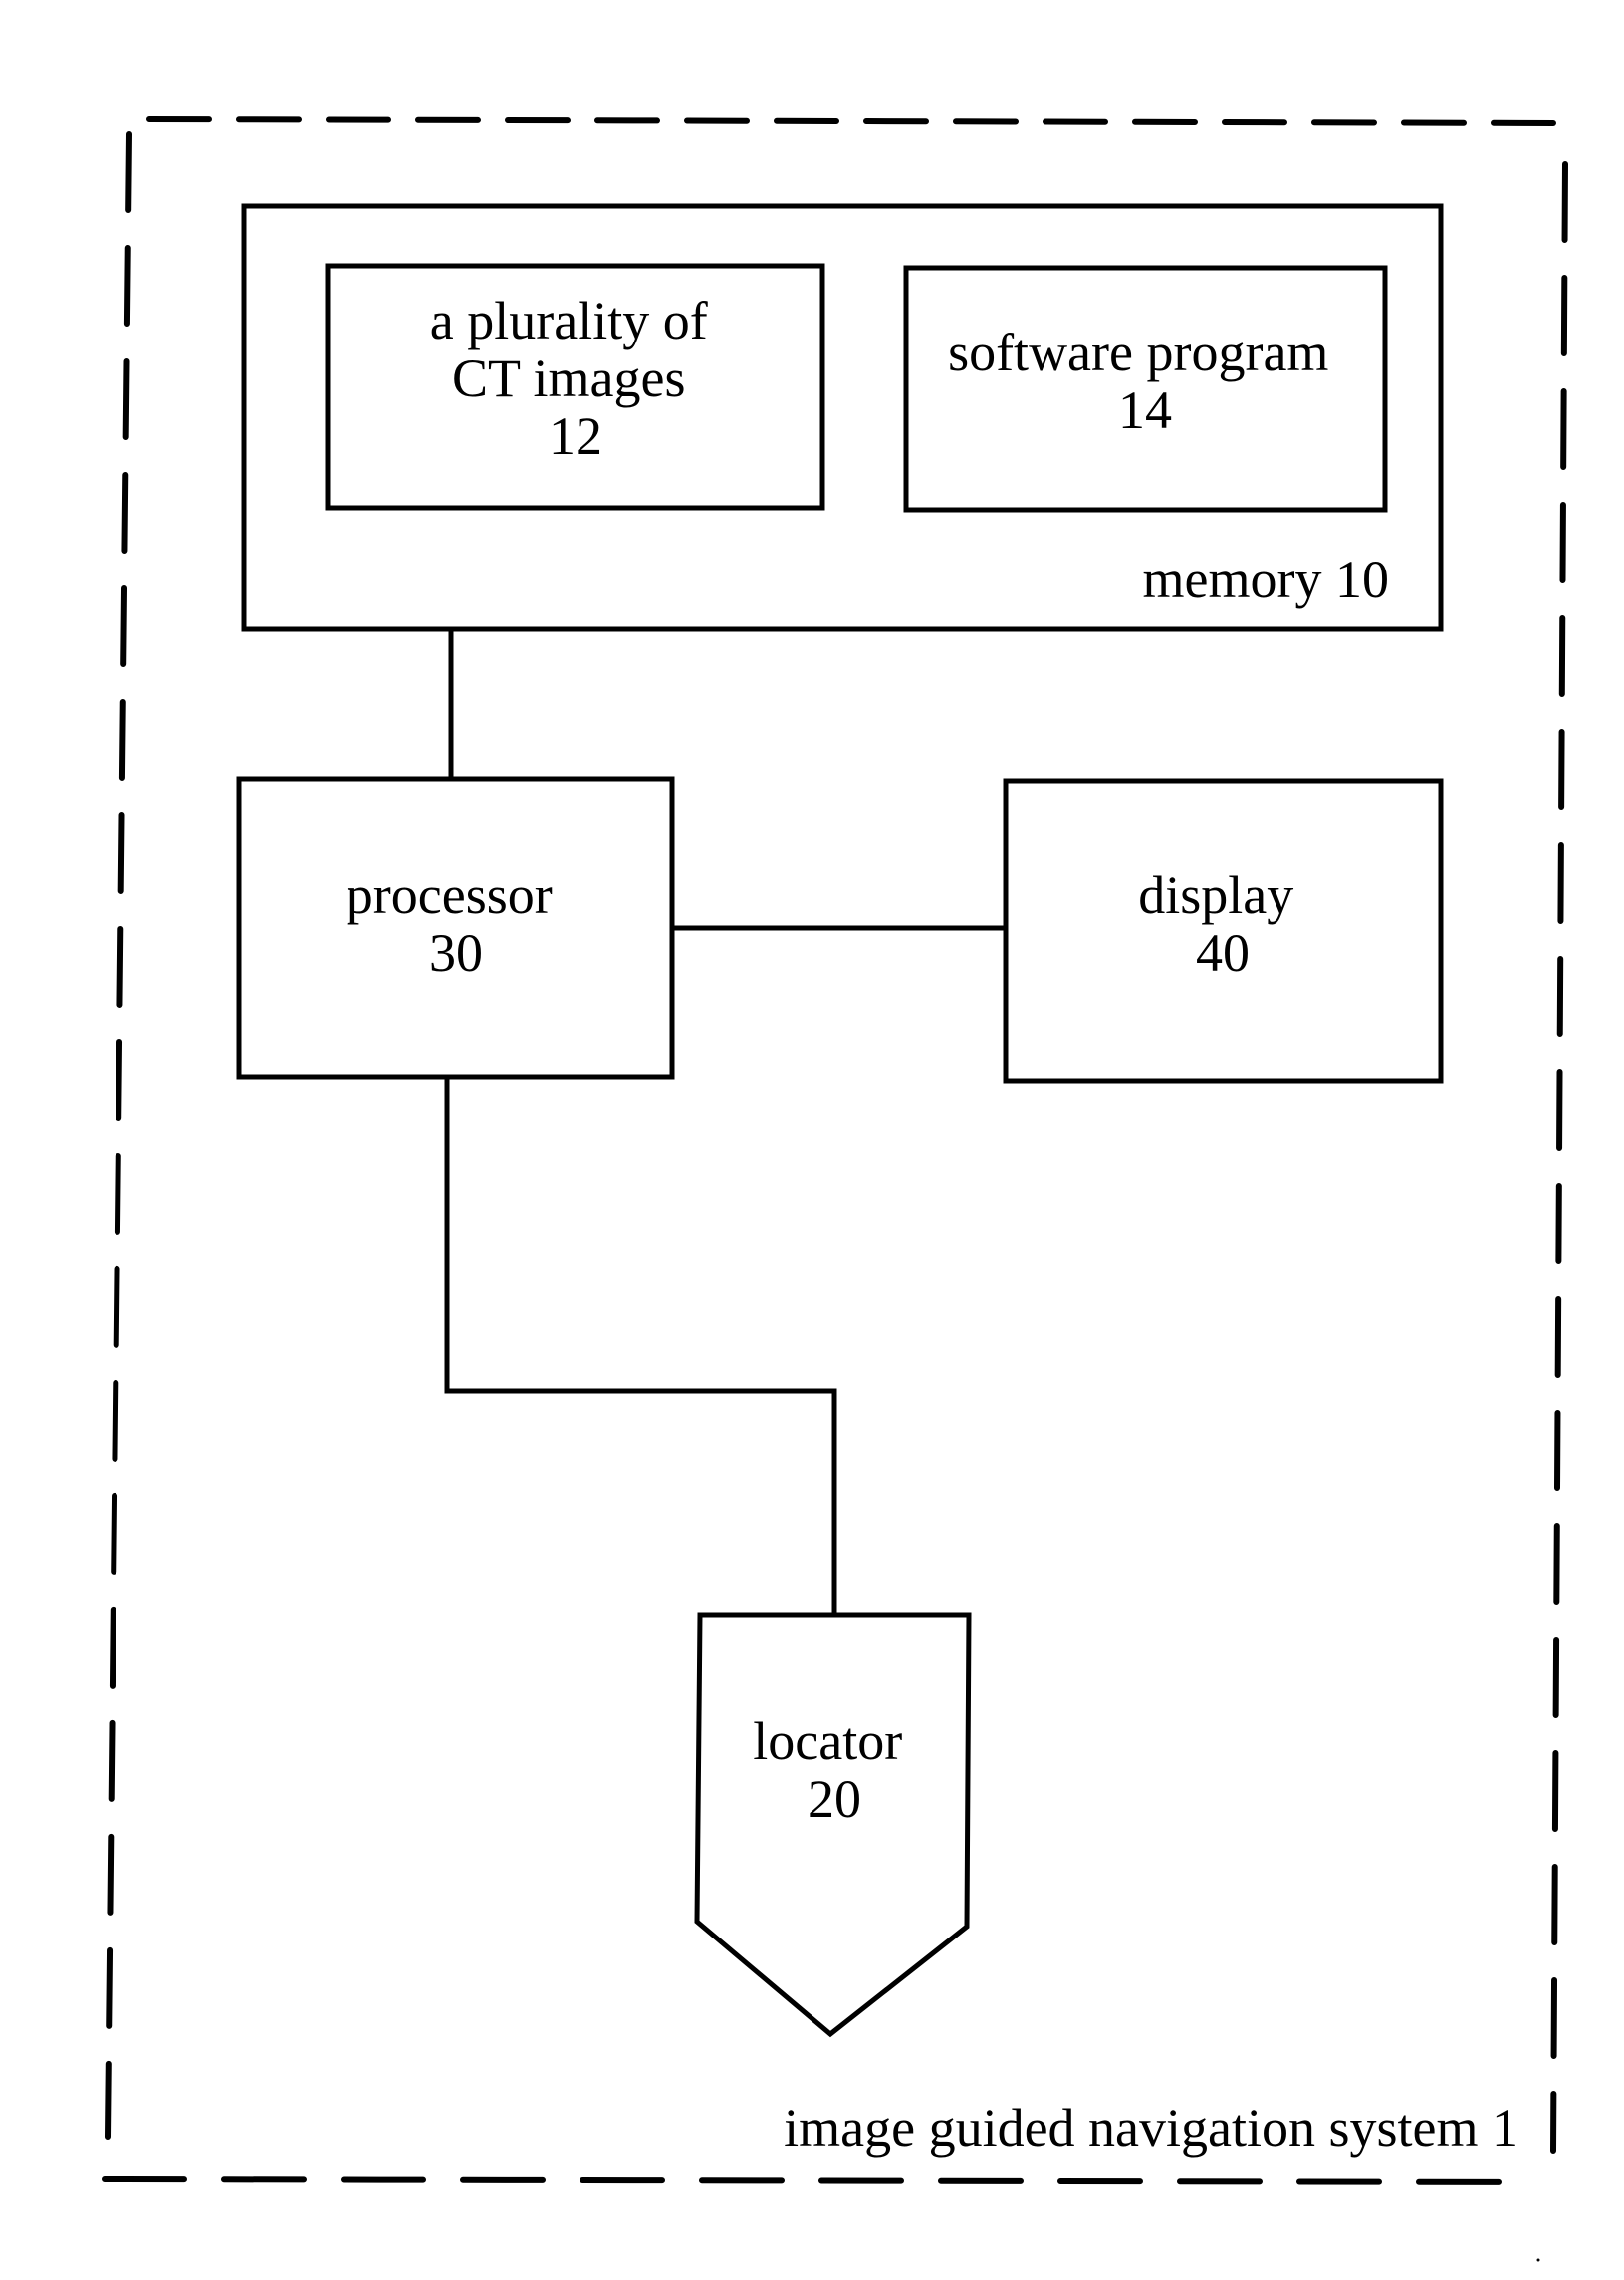  I want to click on software-program-label-line1: software program, so click(1138, 352).